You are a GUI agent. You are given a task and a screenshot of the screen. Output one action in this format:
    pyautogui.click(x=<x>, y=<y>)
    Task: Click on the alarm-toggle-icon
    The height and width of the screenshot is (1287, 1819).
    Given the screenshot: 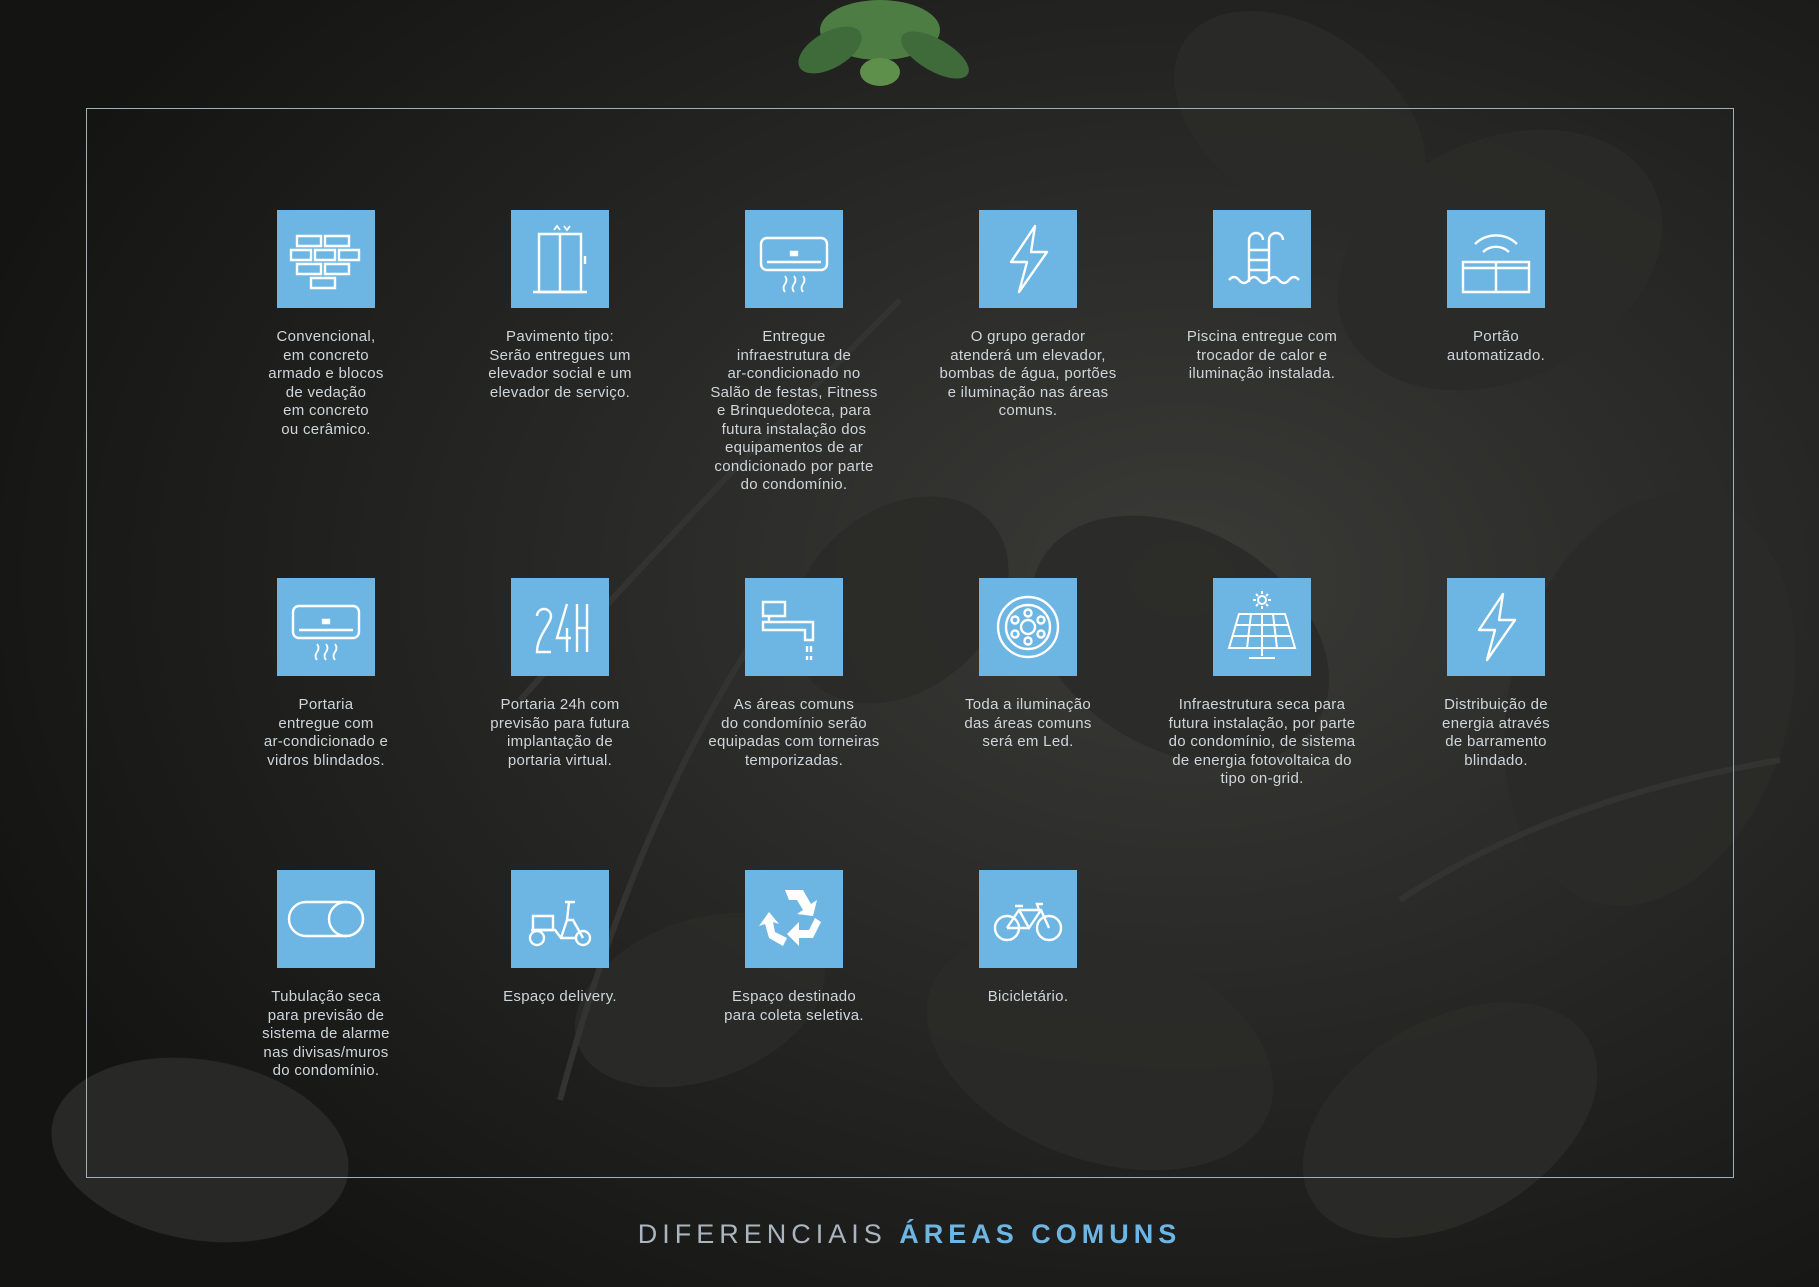 What is the action you would take?
    pyautogui.click(x=326, y=919)
    